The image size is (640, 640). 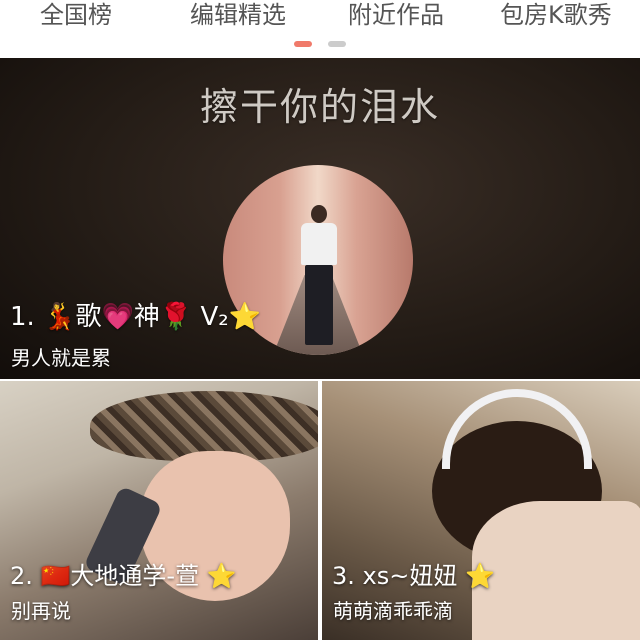 I want to click on featured-rank-username: 1. 💃歌💗神🌹 V₂⭐, so click(x=136, y=317).